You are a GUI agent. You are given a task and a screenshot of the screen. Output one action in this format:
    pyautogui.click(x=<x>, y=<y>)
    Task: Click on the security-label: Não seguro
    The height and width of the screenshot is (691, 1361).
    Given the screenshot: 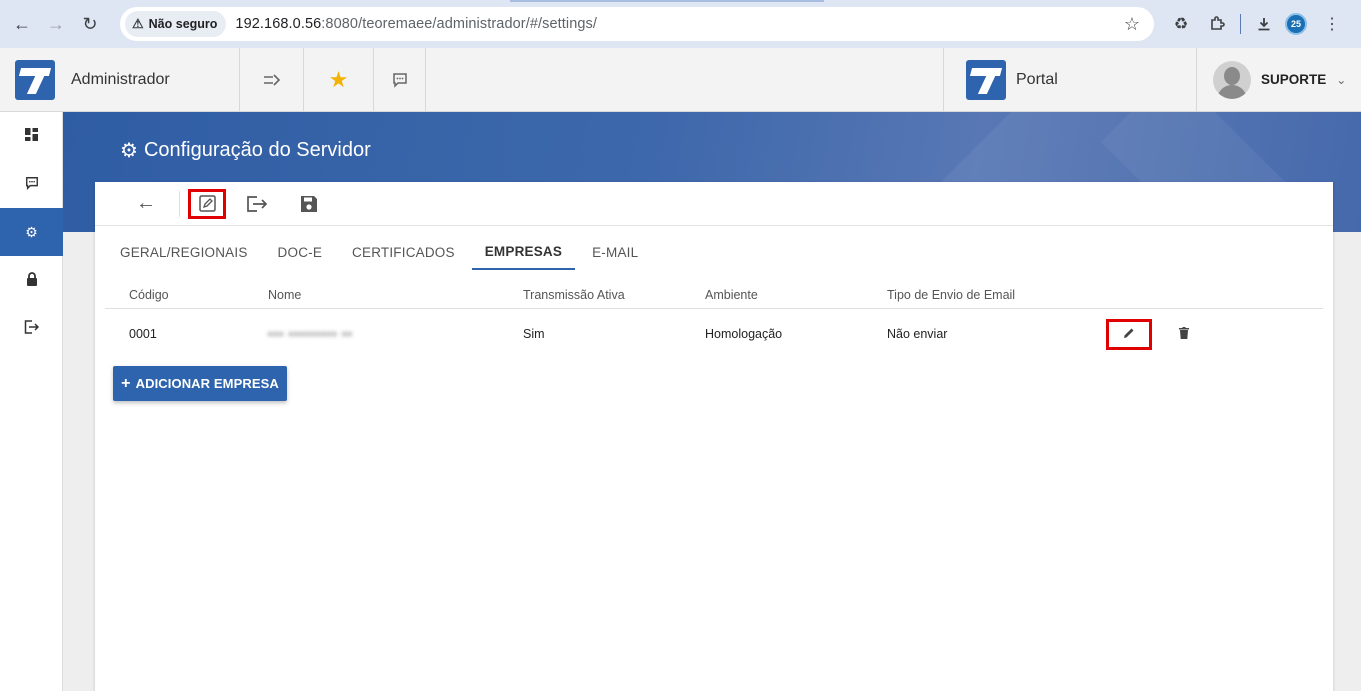 What is the action you would take?
    pyautogui.click(x=183, y=24)
    